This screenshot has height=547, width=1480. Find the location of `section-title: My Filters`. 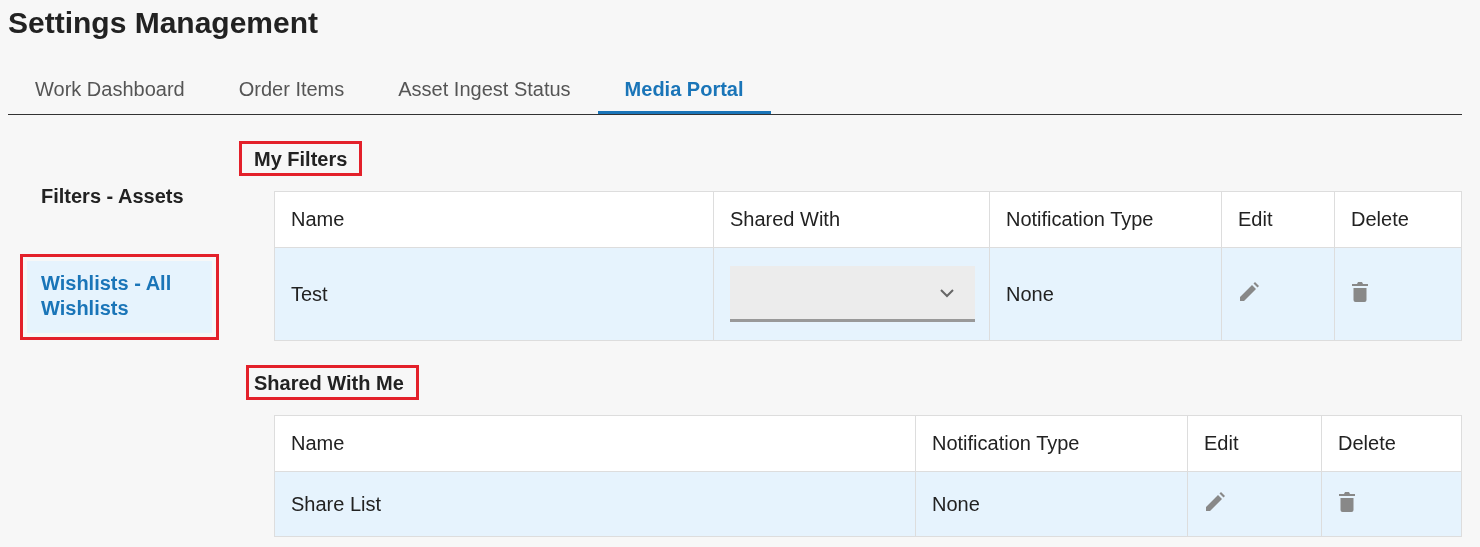

section-title: My Filters is located at coordinates (301, 159).